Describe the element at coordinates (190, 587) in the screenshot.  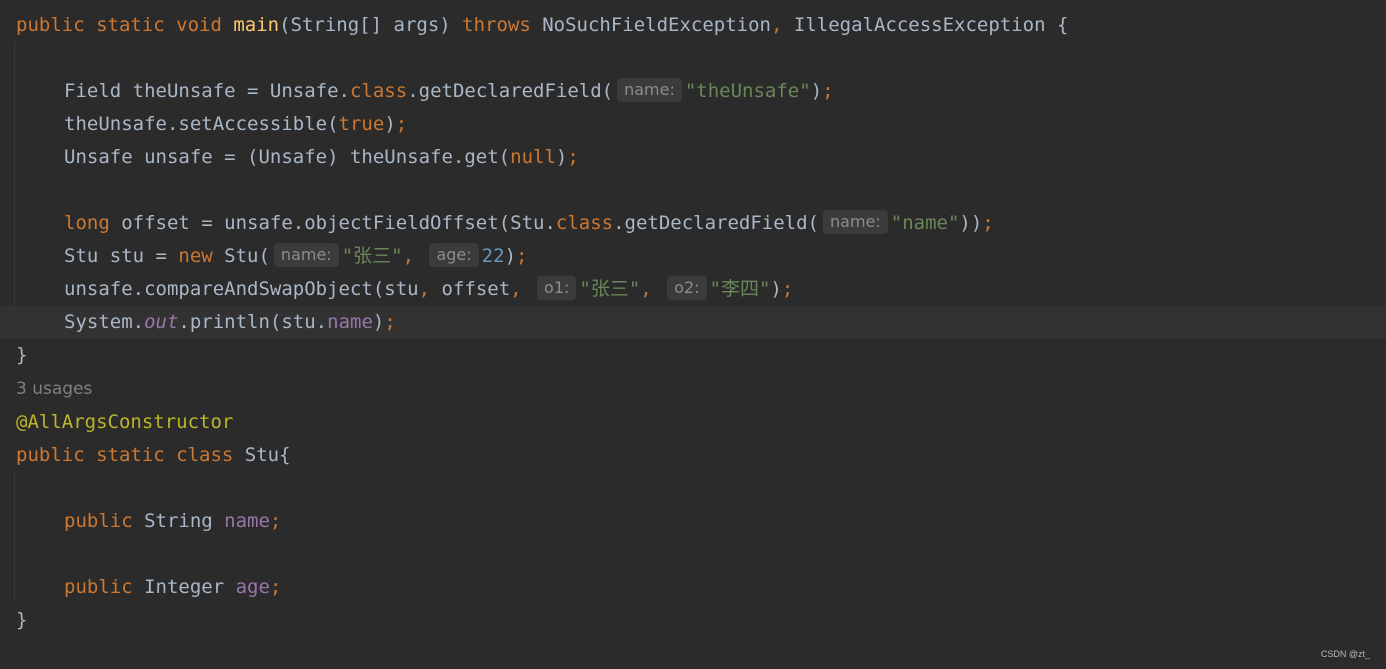
I see `token-text: Integer` at that location.